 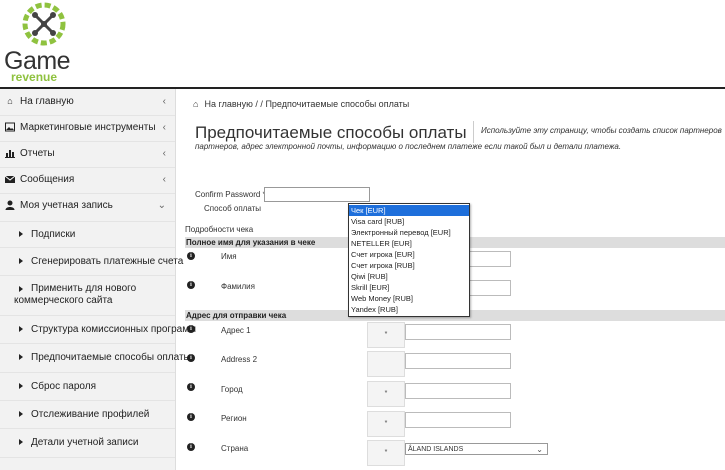 What do you see at coordinates (10, 205) in the screenshot?
I see `user-icon` at bounding box center [10, 205].